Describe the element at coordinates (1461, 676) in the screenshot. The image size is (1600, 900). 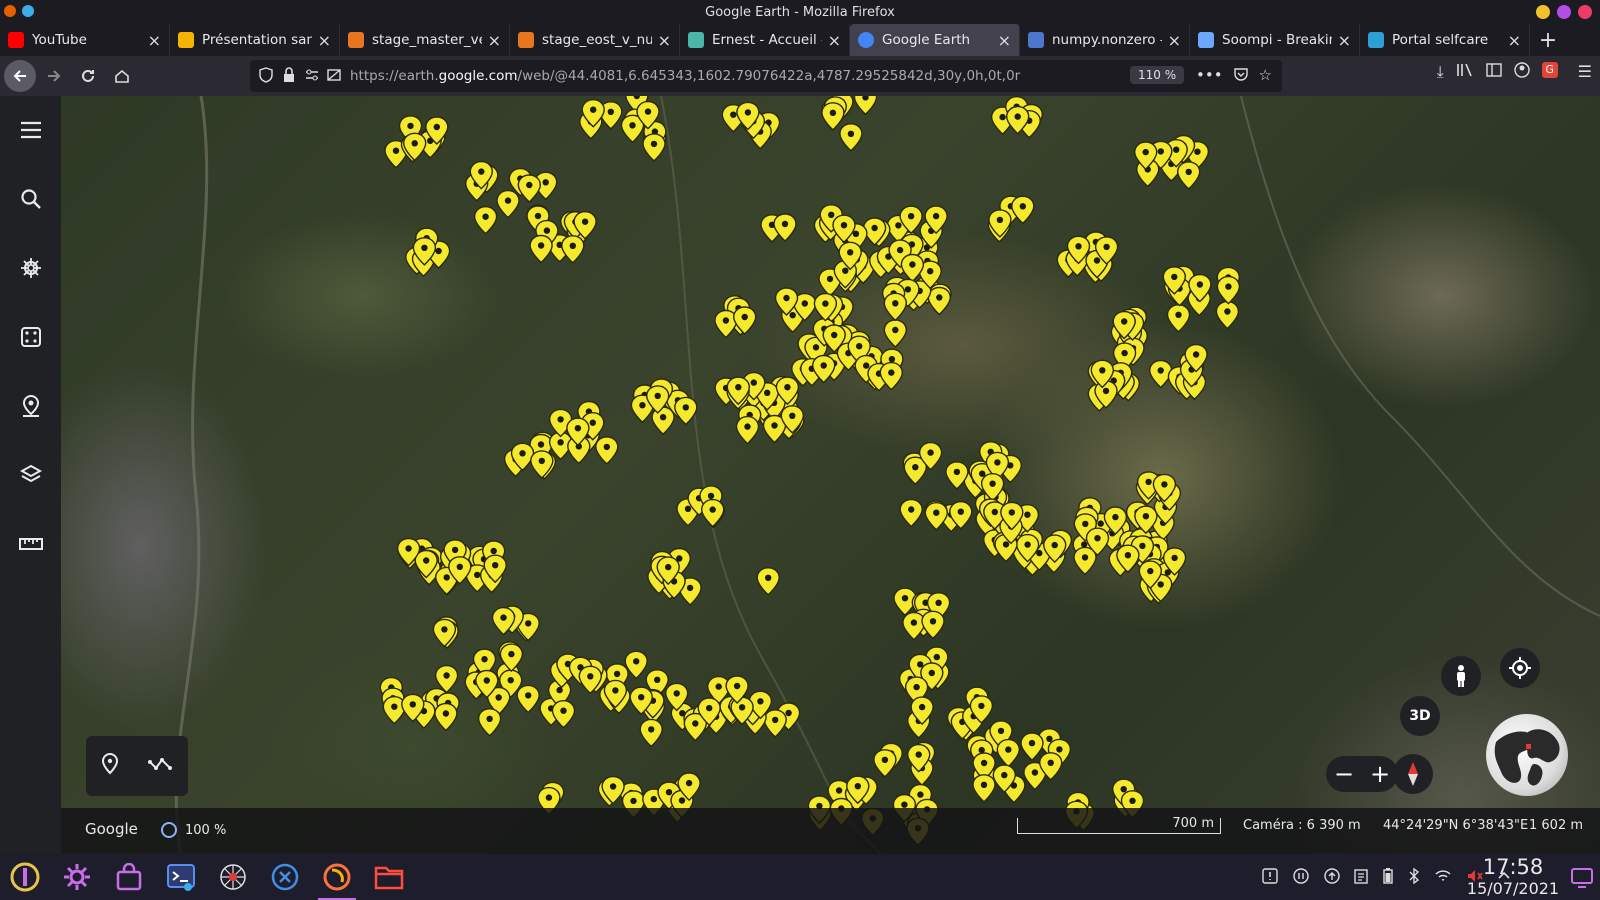
I see `pegman-button` at that location.